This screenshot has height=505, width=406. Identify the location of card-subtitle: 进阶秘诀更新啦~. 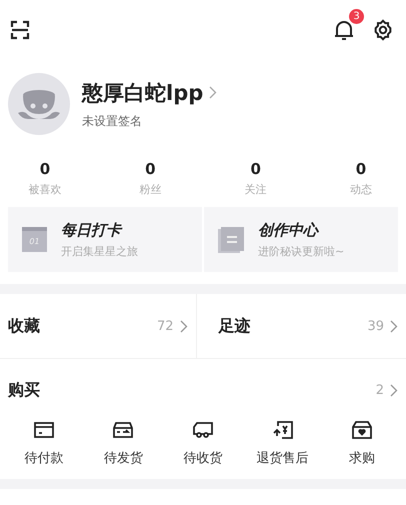
(301, 251).